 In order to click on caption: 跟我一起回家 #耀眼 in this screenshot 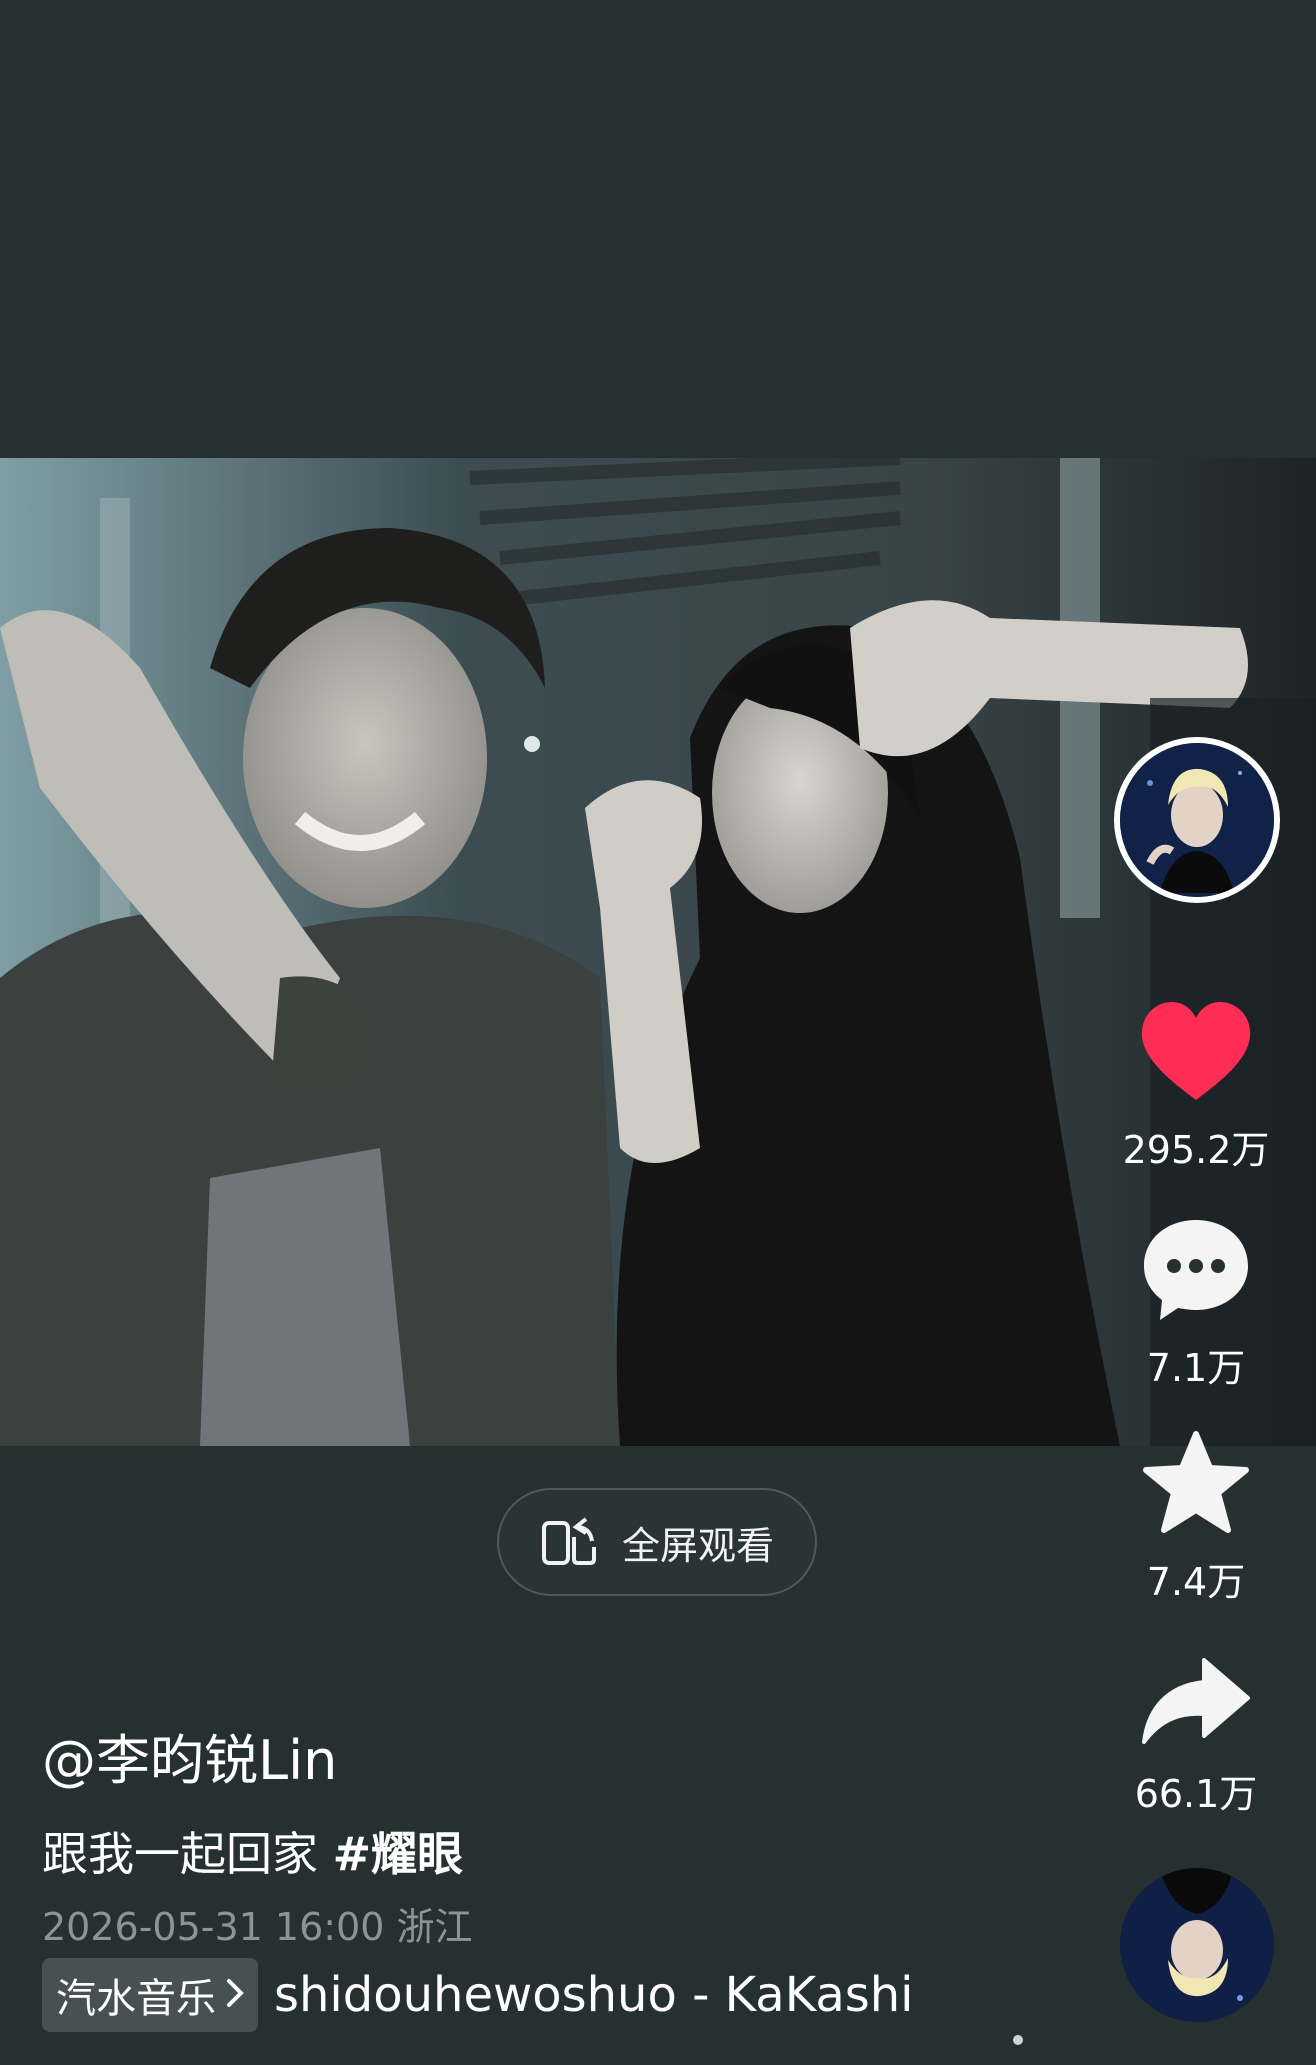, I will do `click(252, 1851)`.